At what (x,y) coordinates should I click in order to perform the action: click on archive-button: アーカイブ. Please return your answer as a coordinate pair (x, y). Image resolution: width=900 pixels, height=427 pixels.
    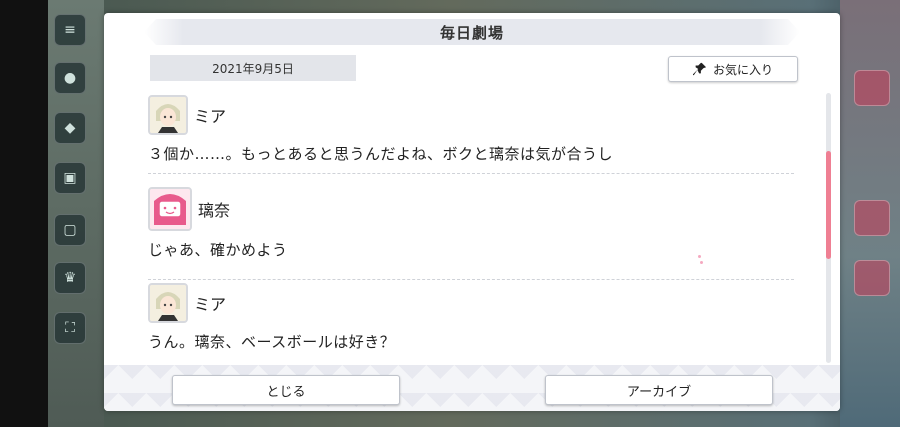
    Looking at the image, I should click on (659, 390).